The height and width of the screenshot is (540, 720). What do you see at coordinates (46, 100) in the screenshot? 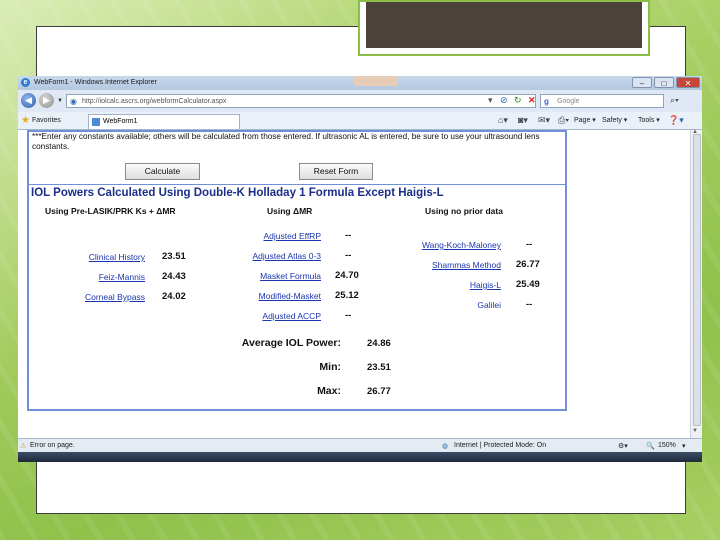
I see `forward-button: ▶` at bounding box center [46, 100].